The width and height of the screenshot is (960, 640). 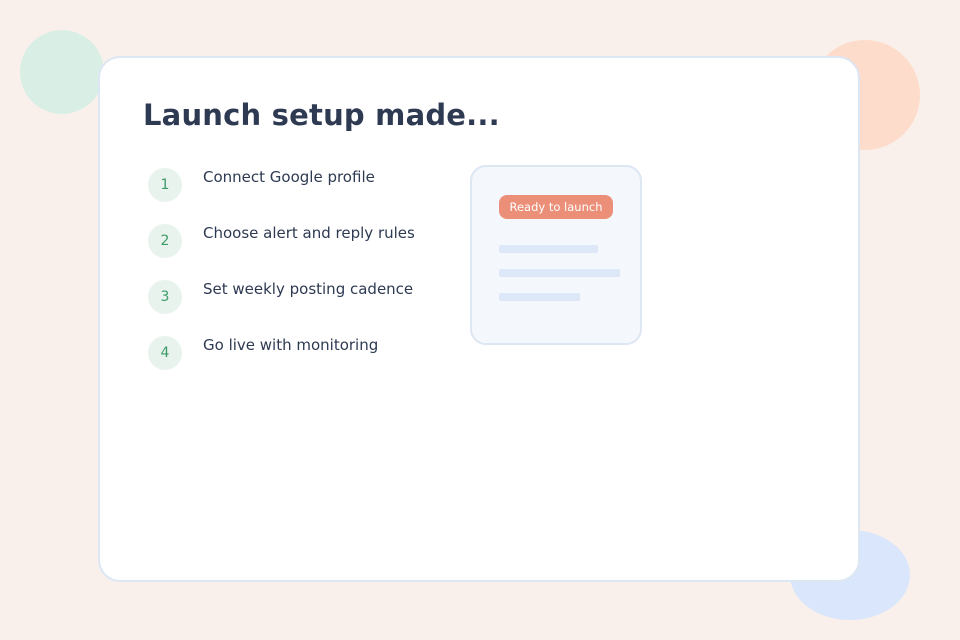 What do you see at coordinates (165, 353) in the screenshot?
I see `step-number-badge: 4` at bounding box center [165, 353].